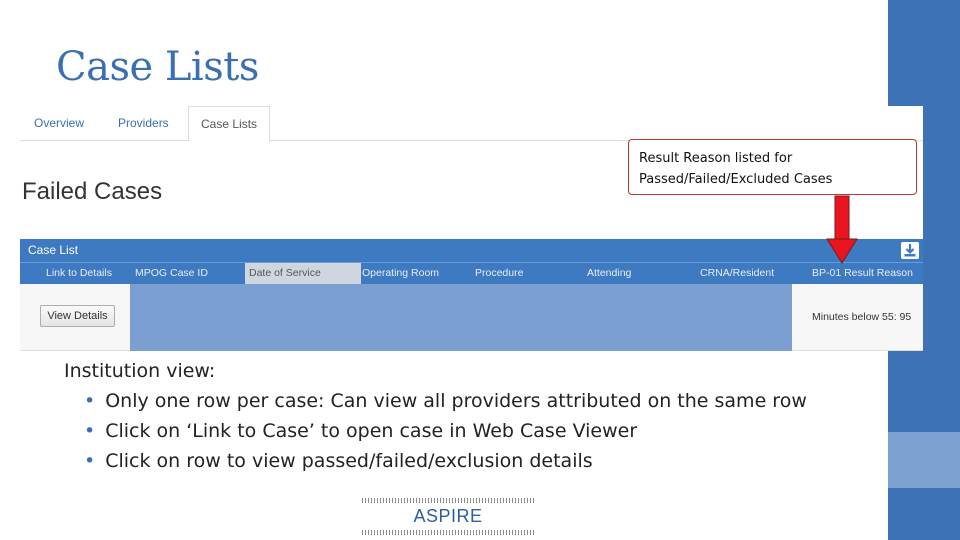  Describe the element at coordinates (609, 273) in the screenshot. I see `column-header-attending: Attending` at that location.